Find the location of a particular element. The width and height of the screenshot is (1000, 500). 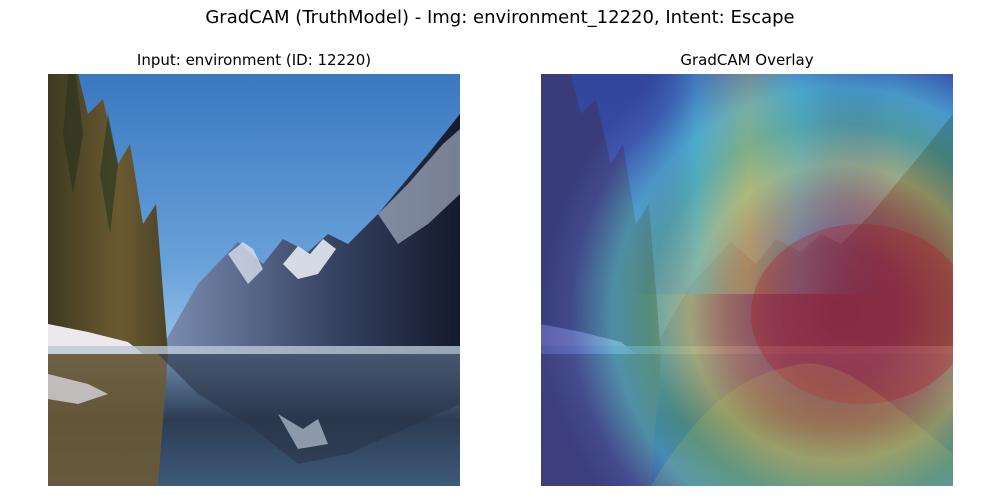

overlay-panel-title: GradCAM Overlay is located at coordinates (747, 60).